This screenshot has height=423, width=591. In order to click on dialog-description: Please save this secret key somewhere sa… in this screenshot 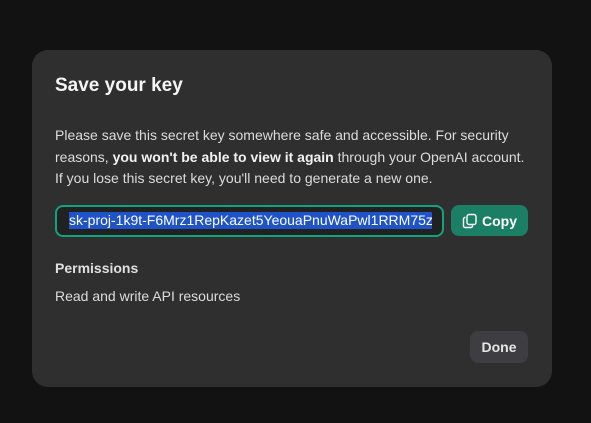, I will do `click(290, 157)`.